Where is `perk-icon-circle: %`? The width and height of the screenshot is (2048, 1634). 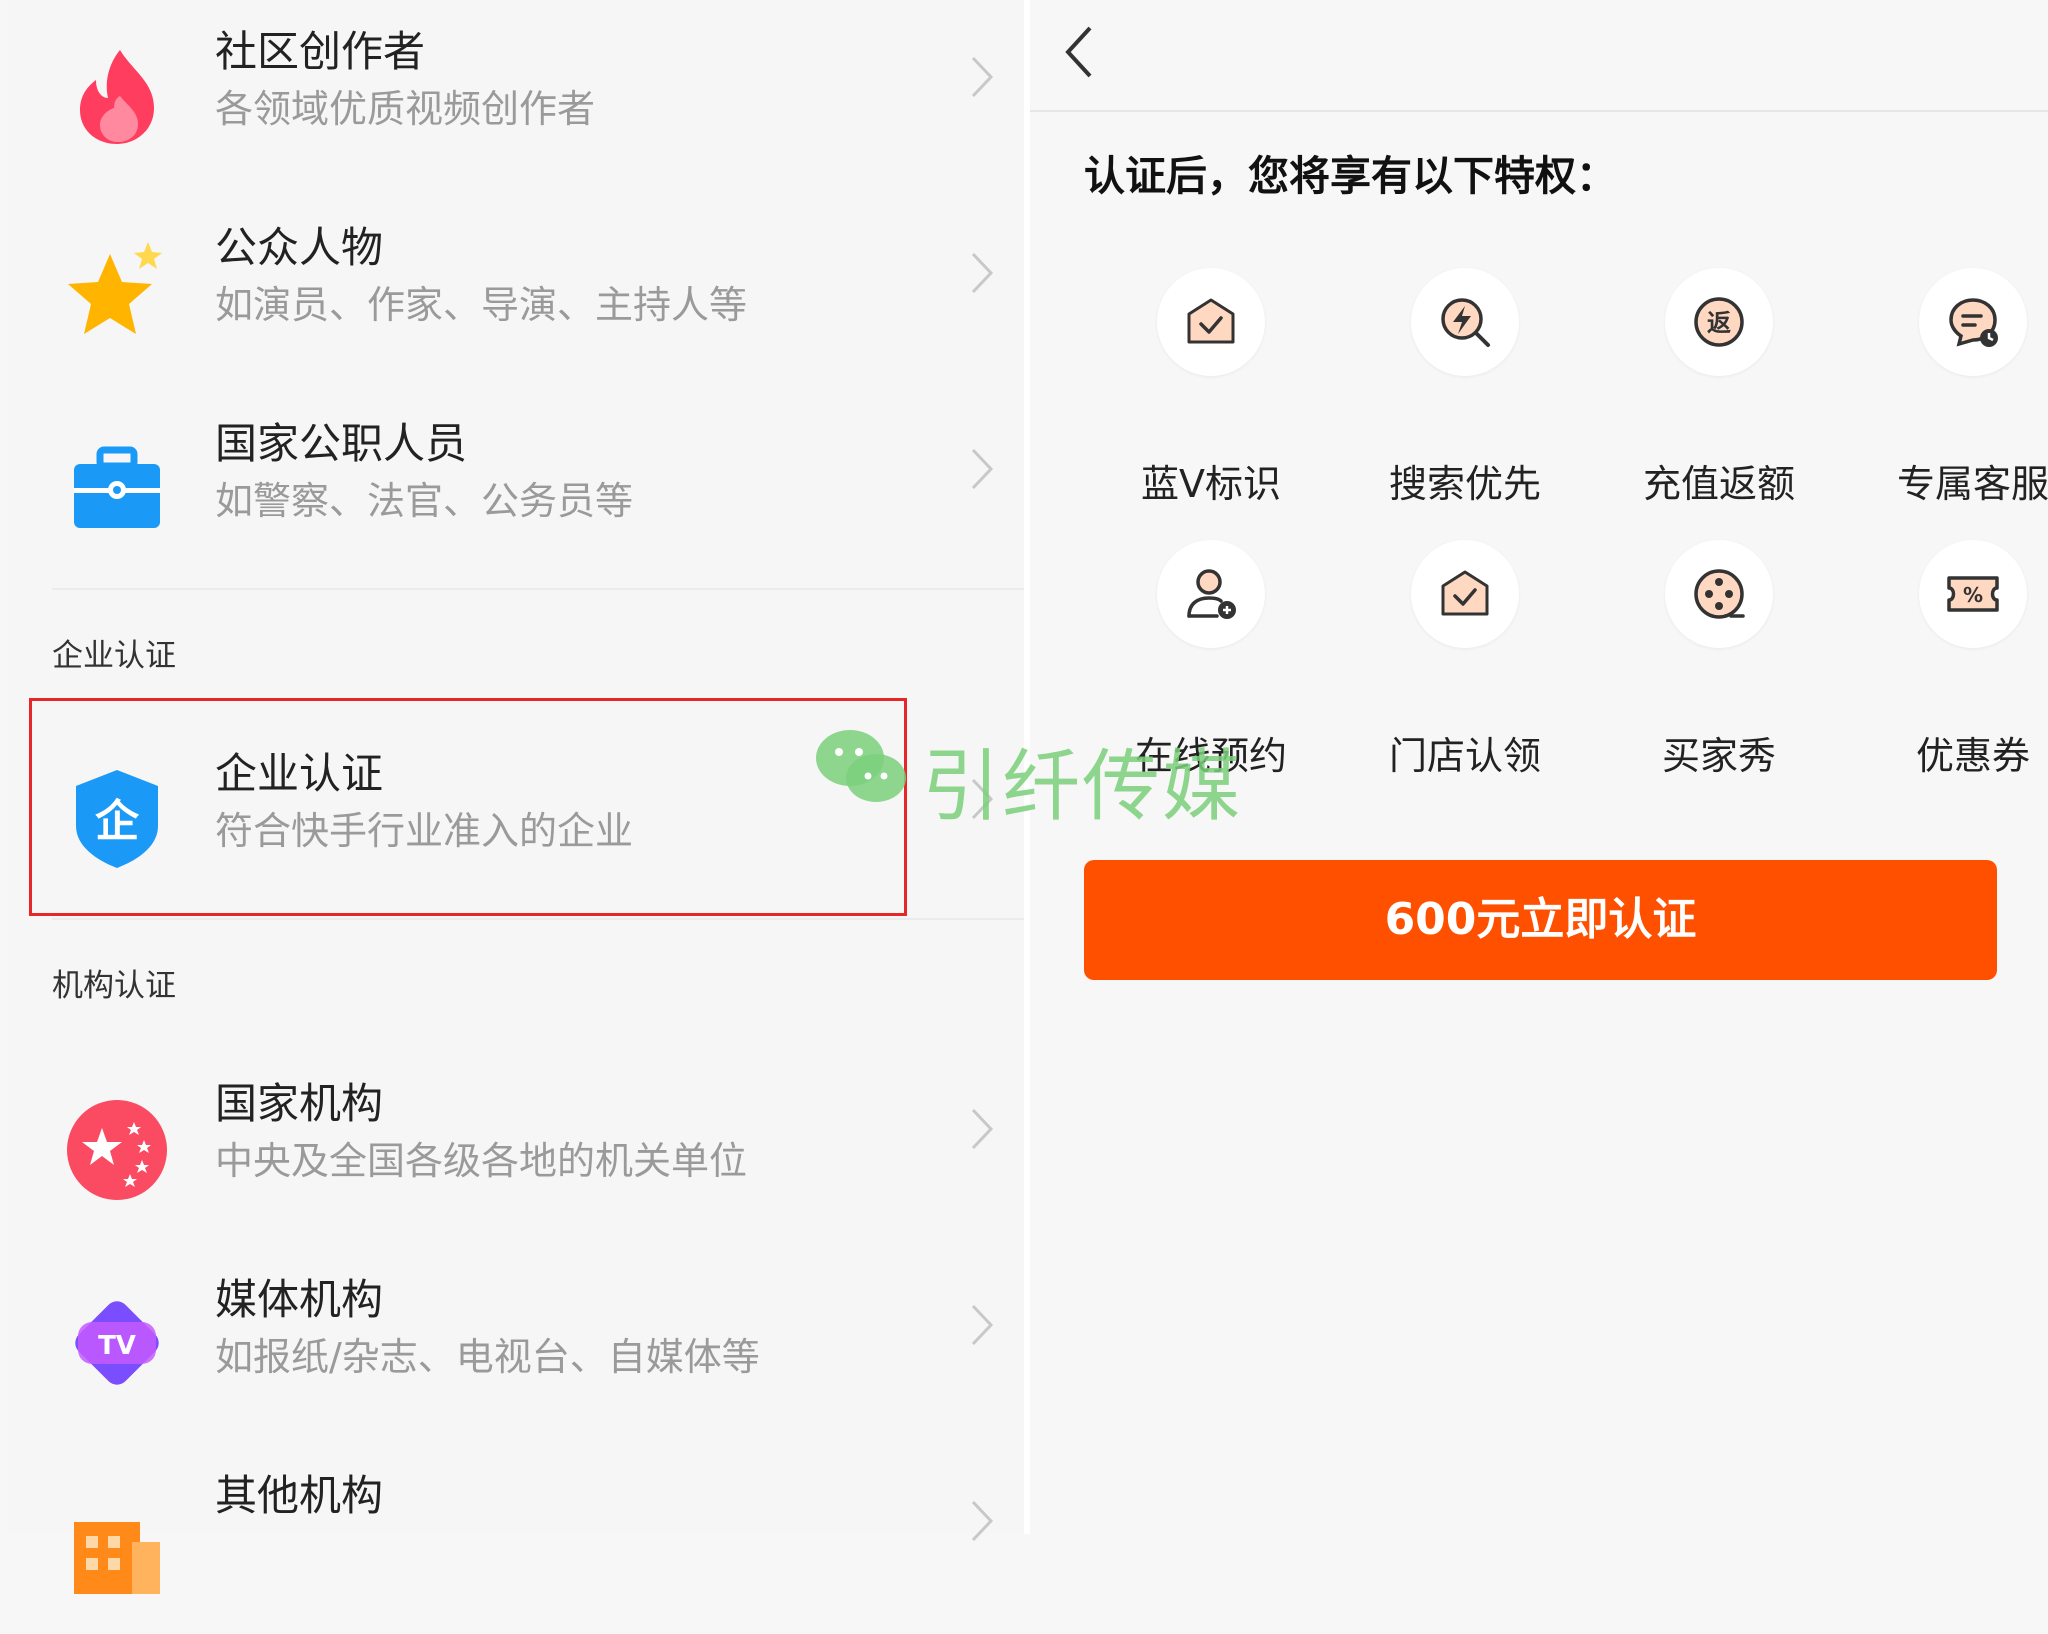 perk-icon-circle: % is located at coordinates (1973, 594).